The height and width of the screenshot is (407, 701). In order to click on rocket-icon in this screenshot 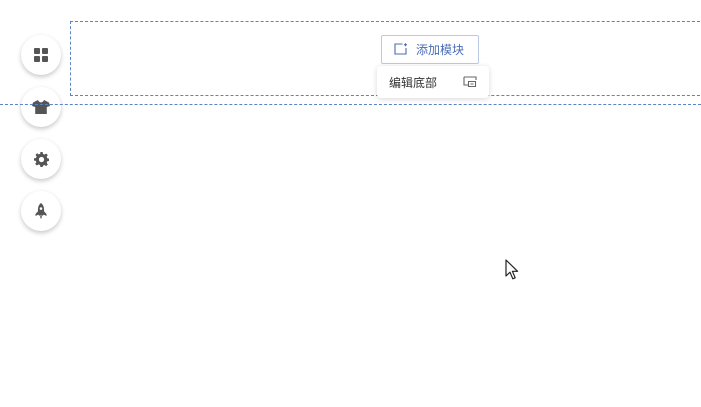, I will do `click(41, 211)`.